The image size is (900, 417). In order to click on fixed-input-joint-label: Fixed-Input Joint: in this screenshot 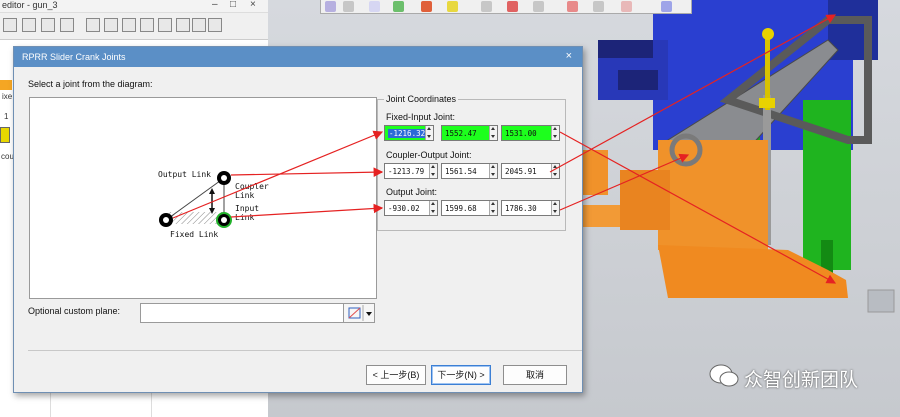, I will do `click(421, 117)`.